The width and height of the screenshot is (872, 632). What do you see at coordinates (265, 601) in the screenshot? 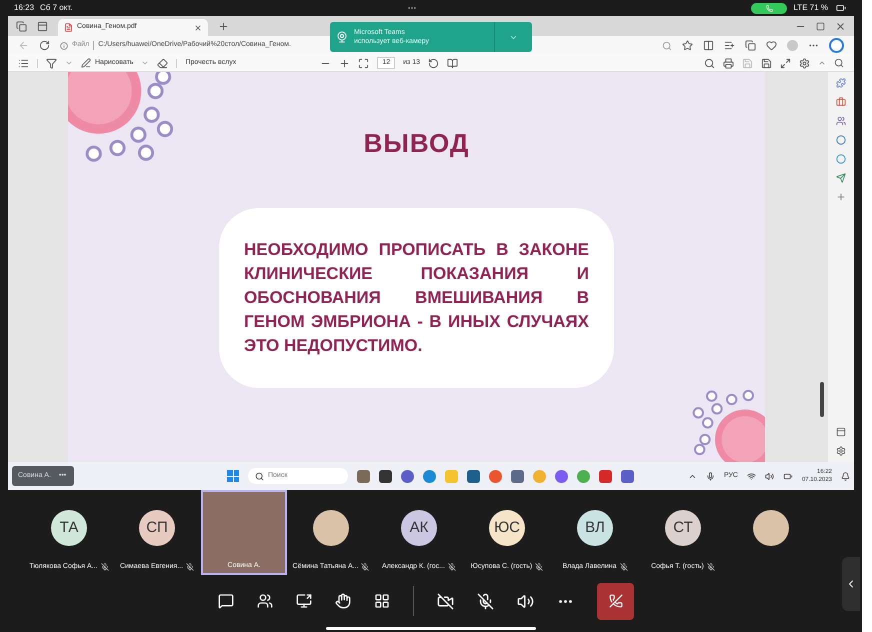
I see `people-icon` at bounding box center [265, 601].